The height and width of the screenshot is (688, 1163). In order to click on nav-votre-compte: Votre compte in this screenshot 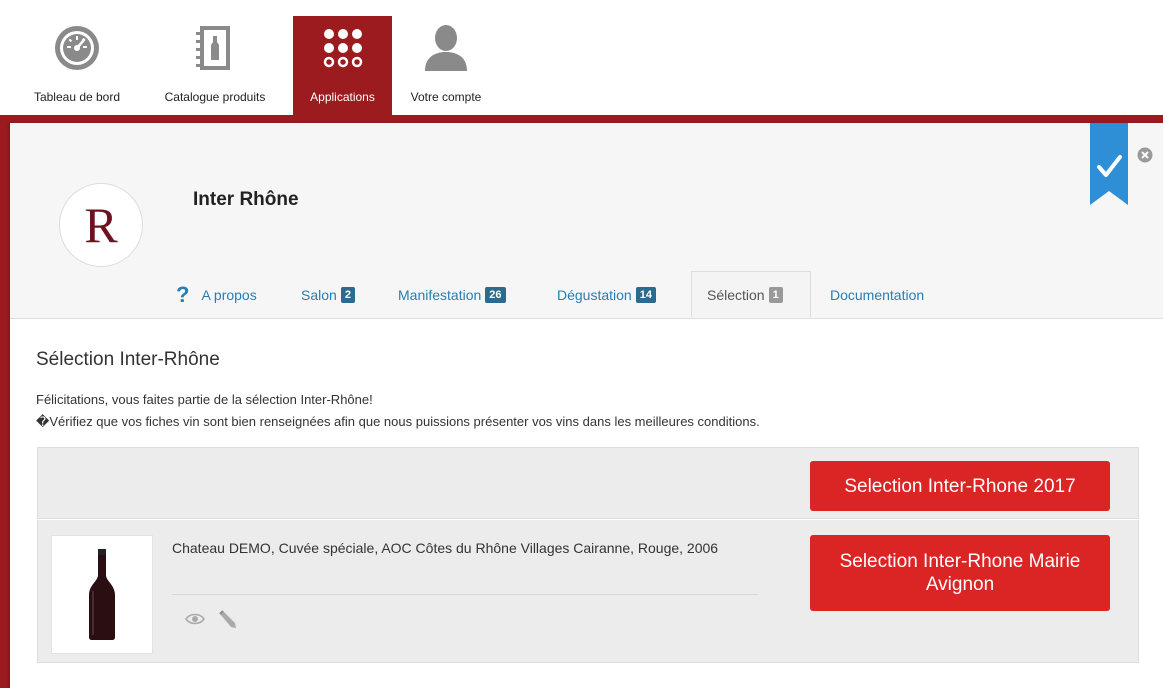, I will do `click(446, 66)`.